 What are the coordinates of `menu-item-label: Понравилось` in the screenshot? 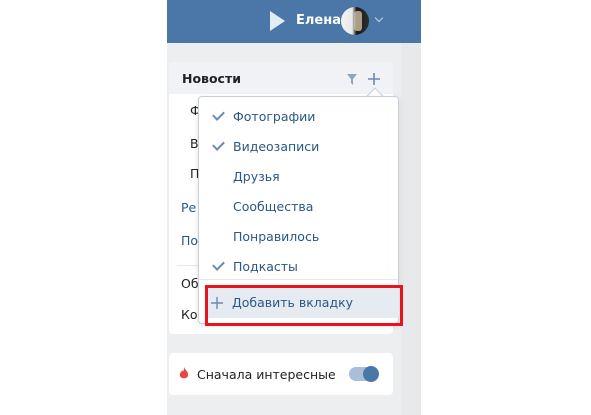 It's located at (276, 236).